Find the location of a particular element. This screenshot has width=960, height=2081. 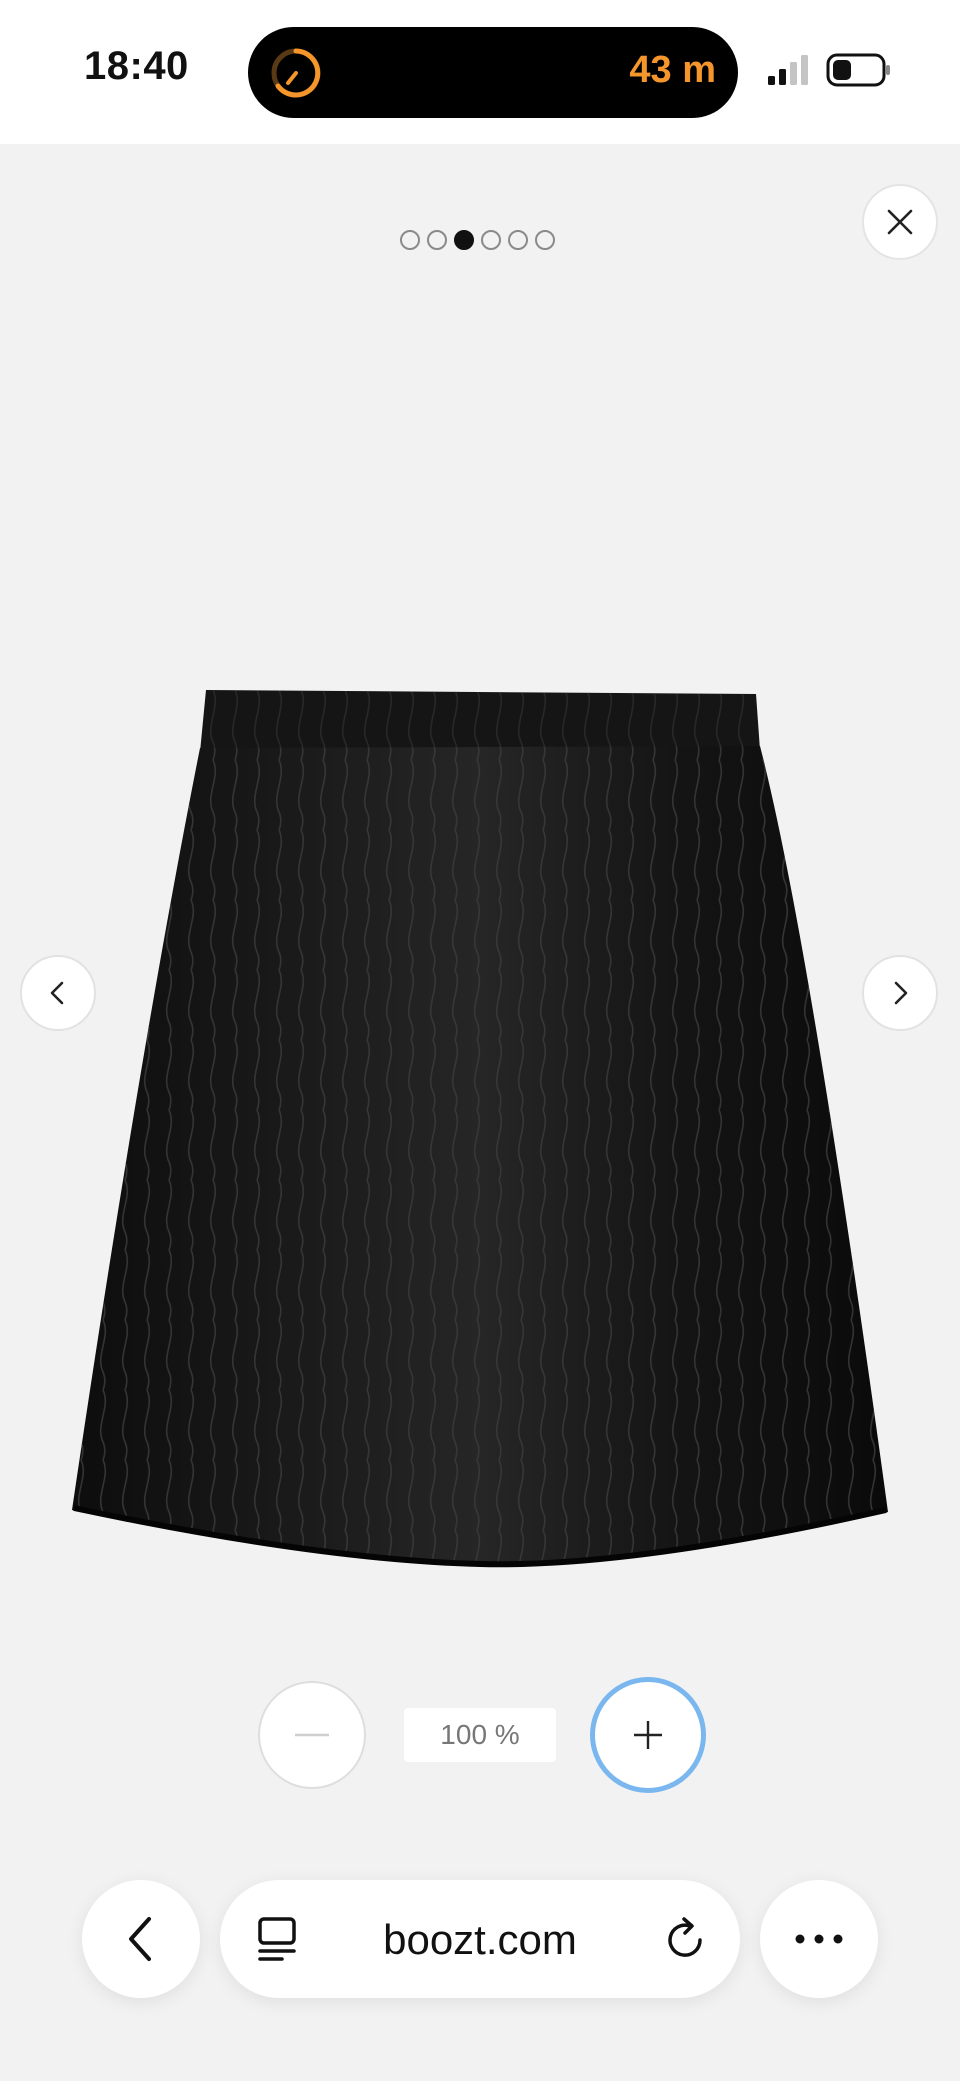

cellular-signal-icon is located at coordinates (788, 70).